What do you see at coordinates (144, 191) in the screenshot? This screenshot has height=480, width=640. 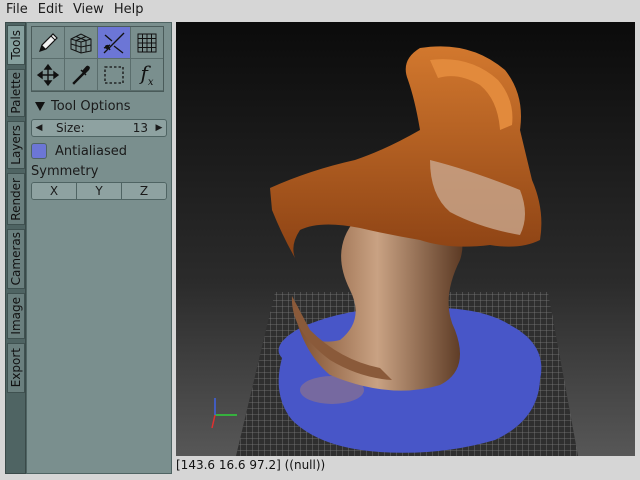 I see `symmetry-z-button: Z` at bounding box center [144, 191].